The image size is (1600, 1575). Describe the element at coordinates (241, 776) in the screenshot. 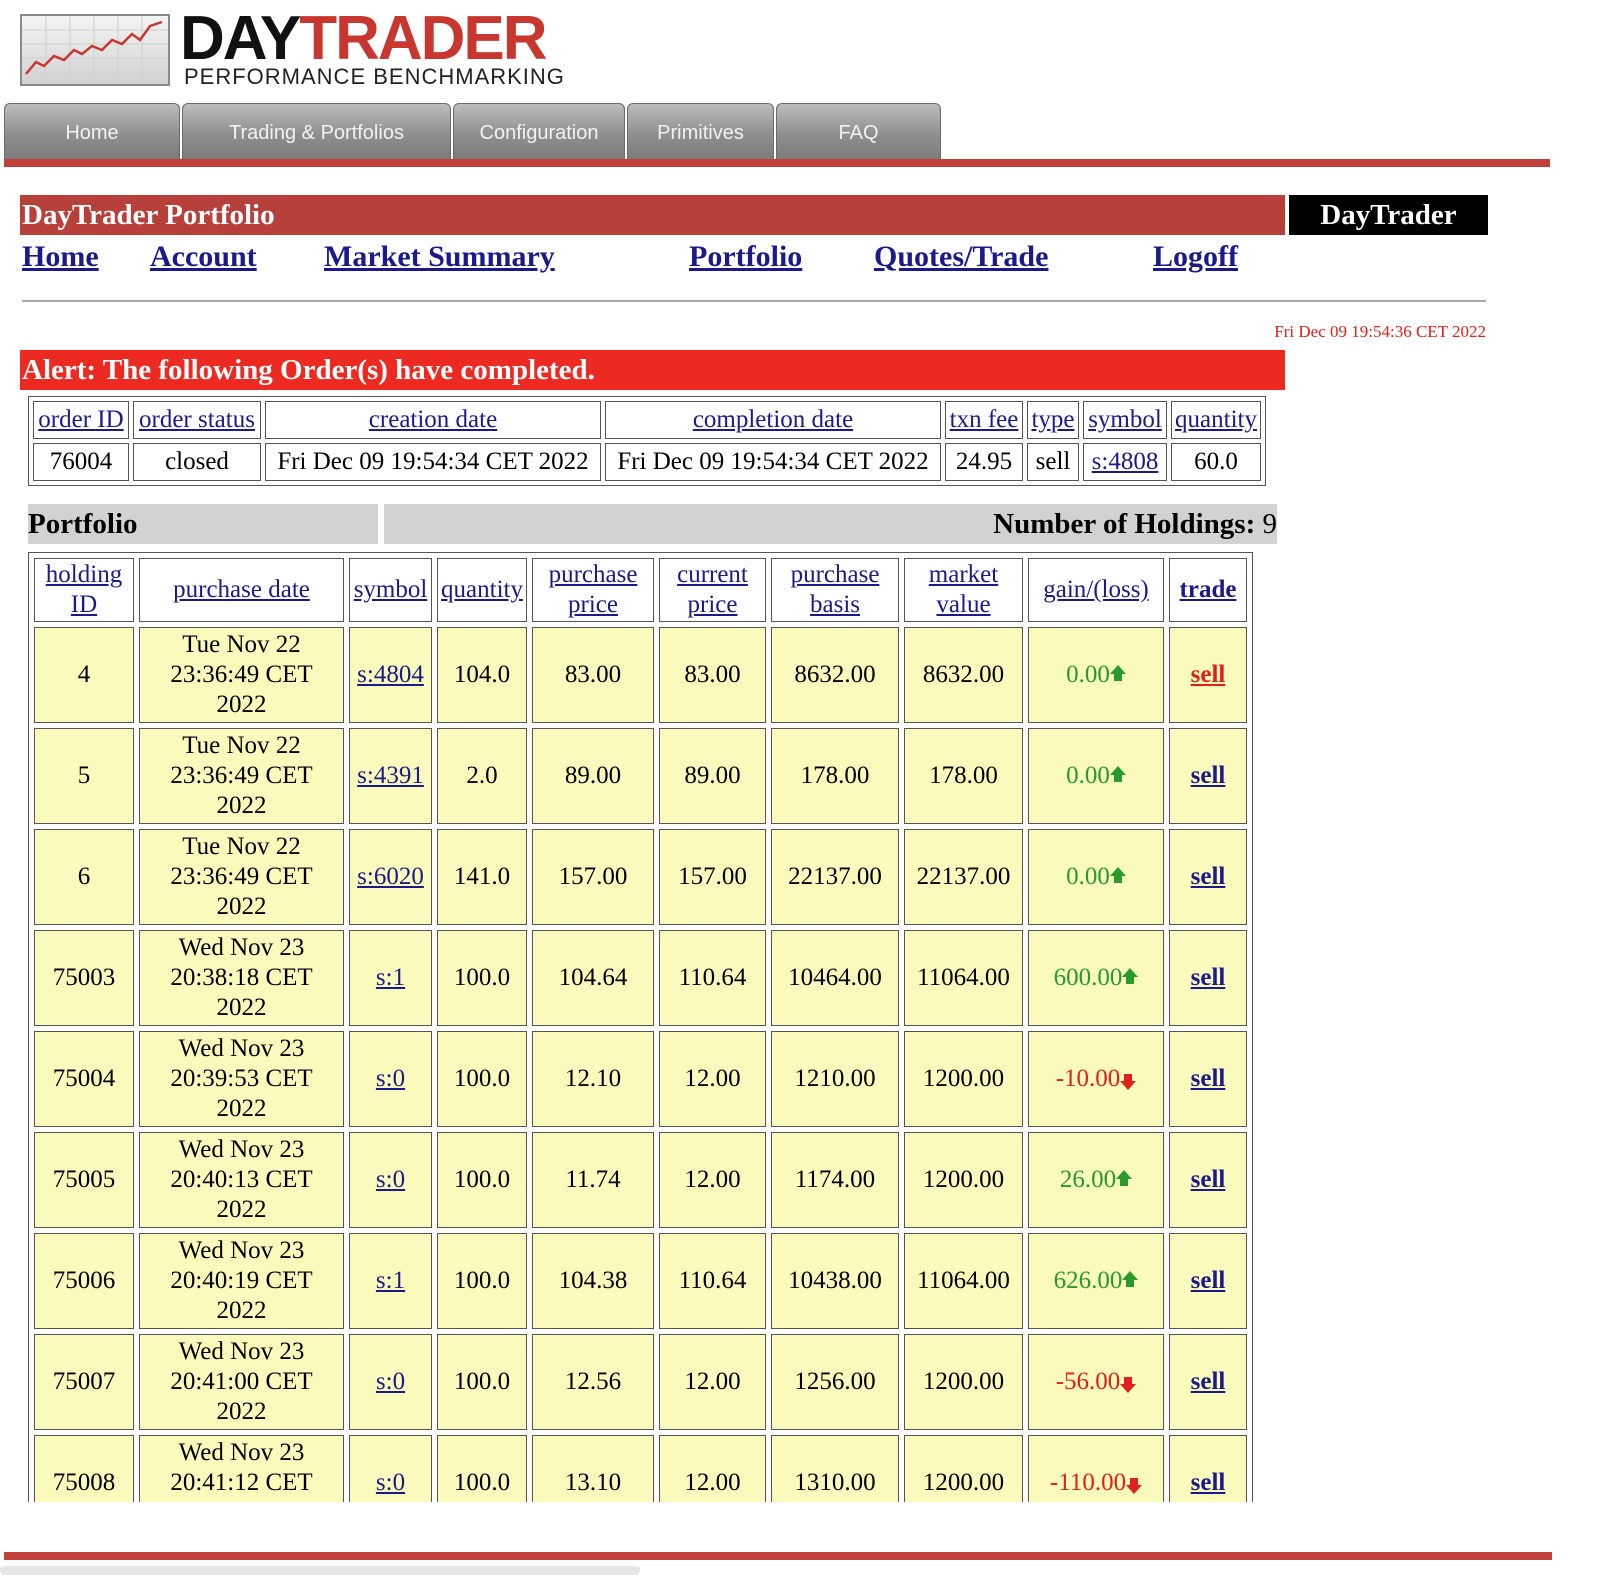

I see `purchase-date: Tue Nov 22 23:36:49 CET 2022` at that location.